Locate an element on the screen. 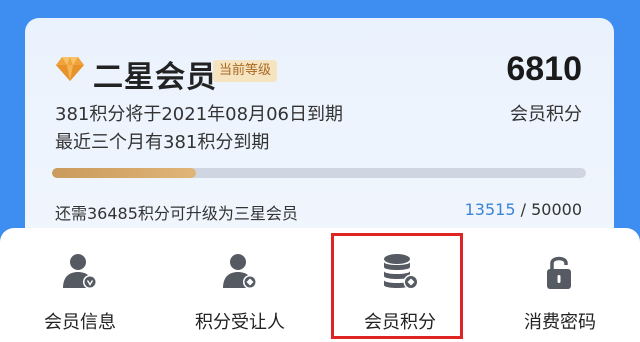 The image size is (640, 342). menu-item-consumption-password: 消费密码 is located at coordinates (560, 285).